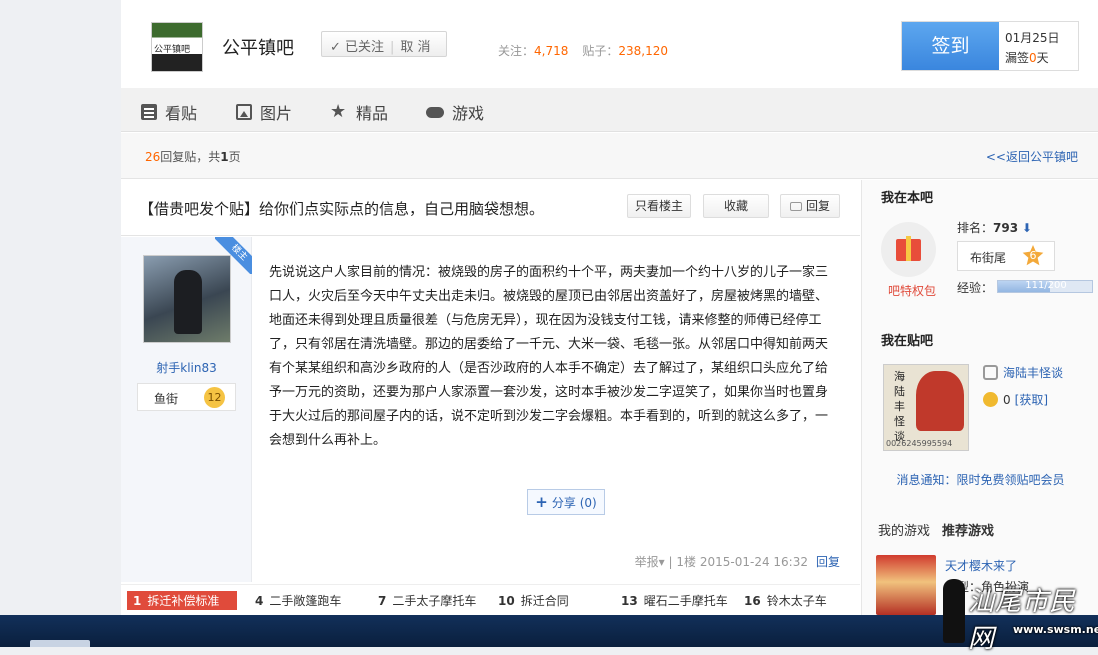  I want to click on level-badge: 12, so click(214, 397).